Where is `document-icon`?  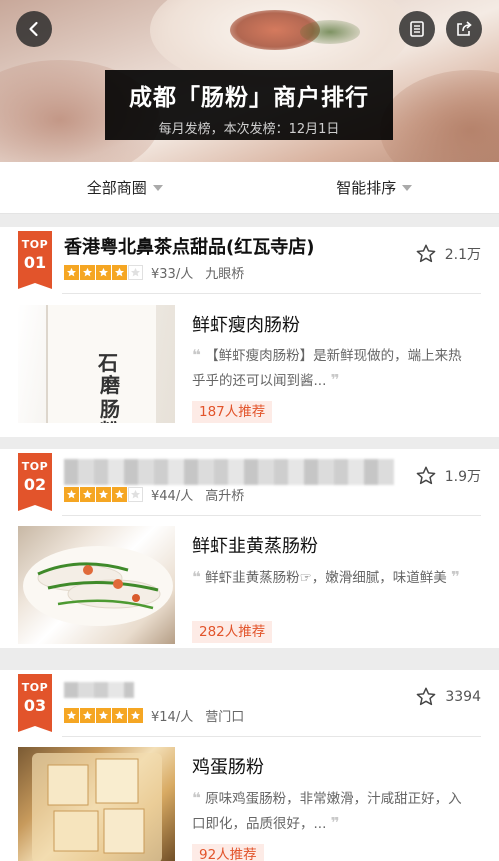 document-icon is located at coordinates (417, 29).